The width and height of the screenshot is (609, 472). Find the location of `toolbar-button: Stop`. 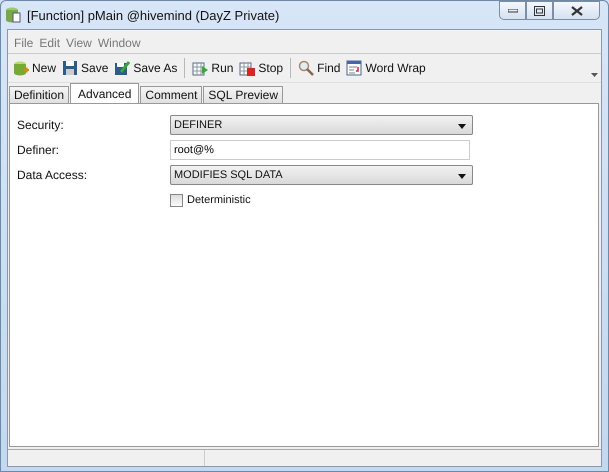

toolbar-button: Stop is located at coordinates (261, 68).